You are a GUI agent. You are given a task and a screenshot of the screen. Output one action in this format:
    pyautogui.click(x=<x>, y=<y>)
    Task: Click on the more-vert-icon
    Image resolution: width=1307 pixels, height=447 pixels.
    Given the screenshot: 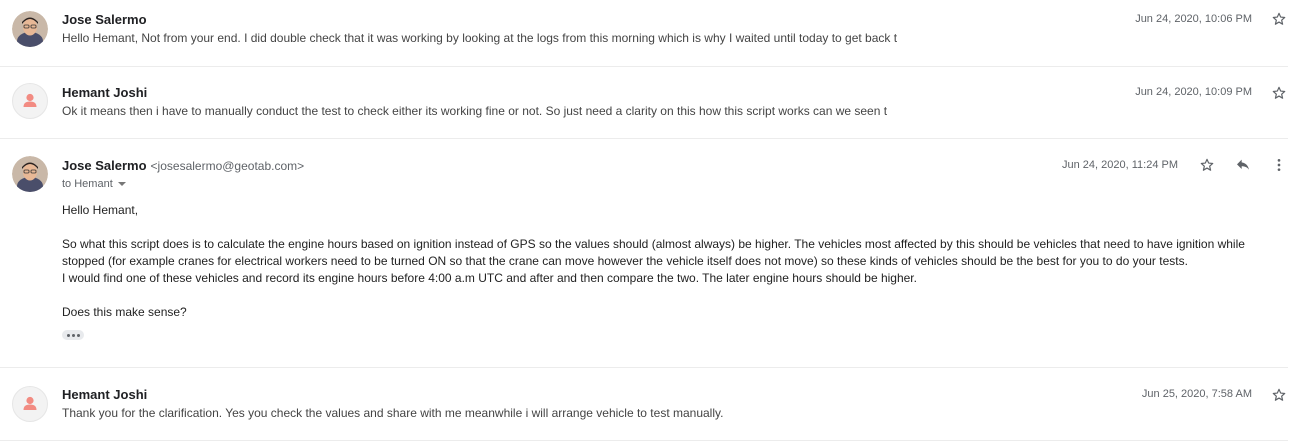 What is the action you would take?
    pyautogui.click(x=1279, y=165)
    